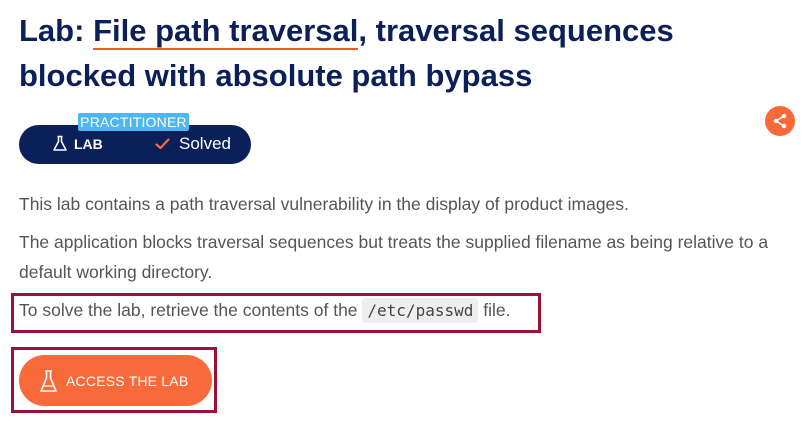  I want to click on lab-status-badge: PRACTITIONER LAB Solved, so click(135, 138).